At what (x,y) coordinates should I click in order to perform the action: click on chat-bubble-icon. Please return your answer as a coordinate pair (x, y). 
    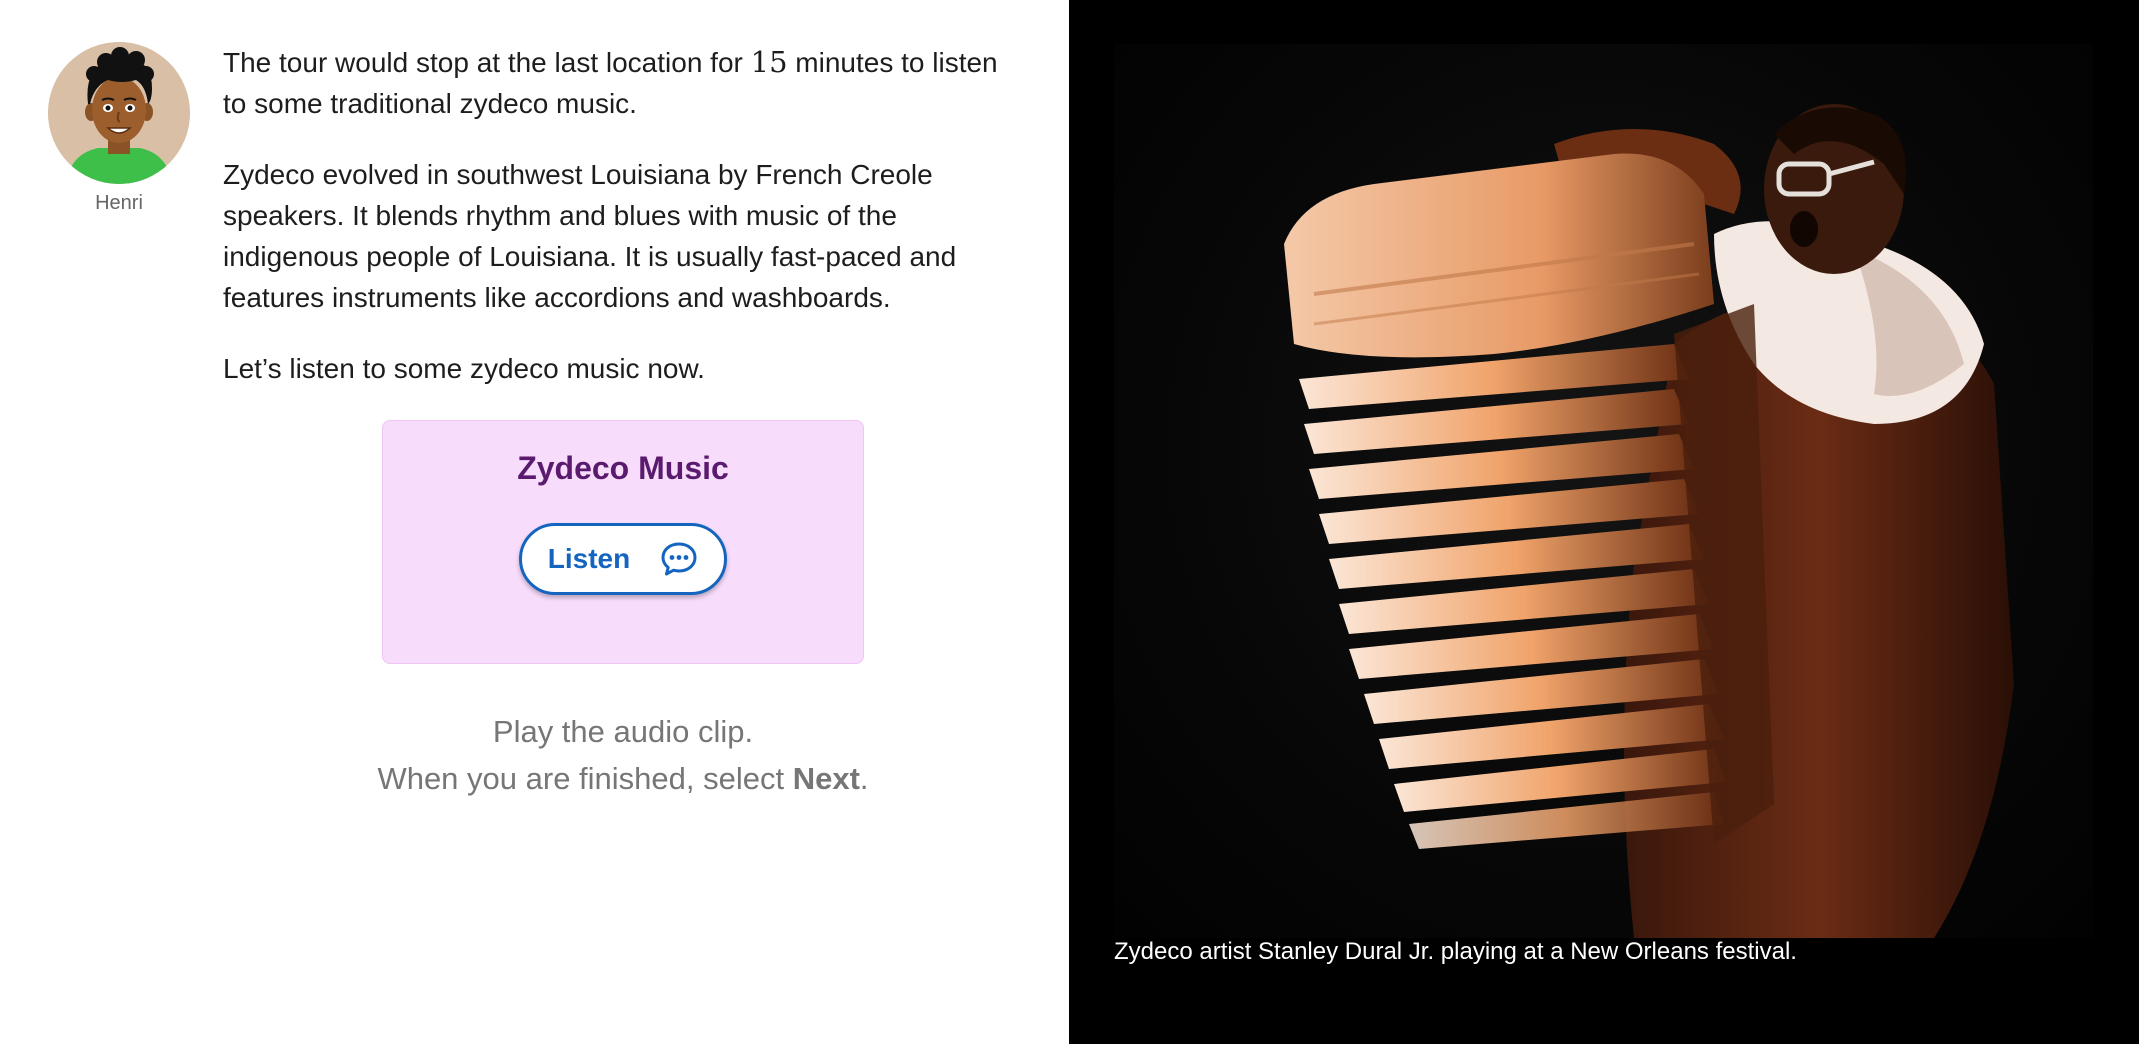
    Looking at the image, I should click on (679, 559).